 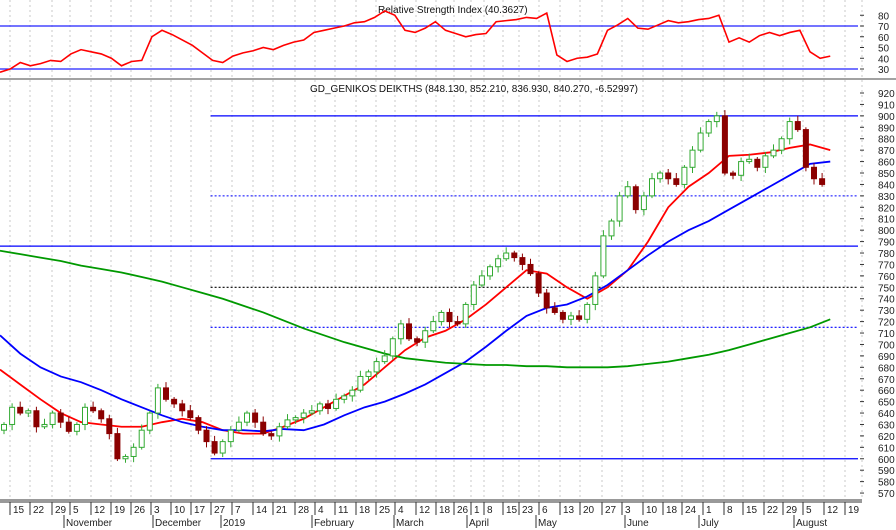 I want to click on x-month-label: July, so click(x=710, y=523).